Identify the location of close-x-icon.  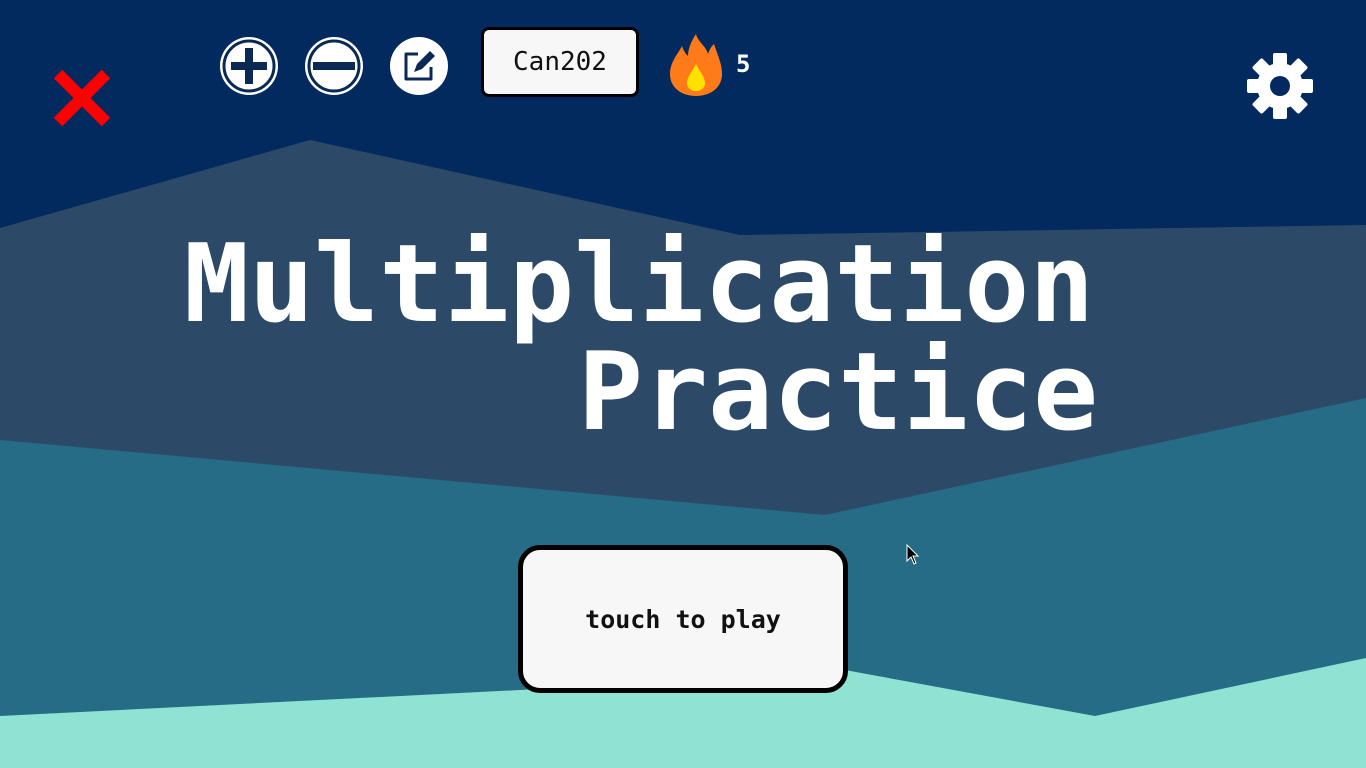
(82, 98).